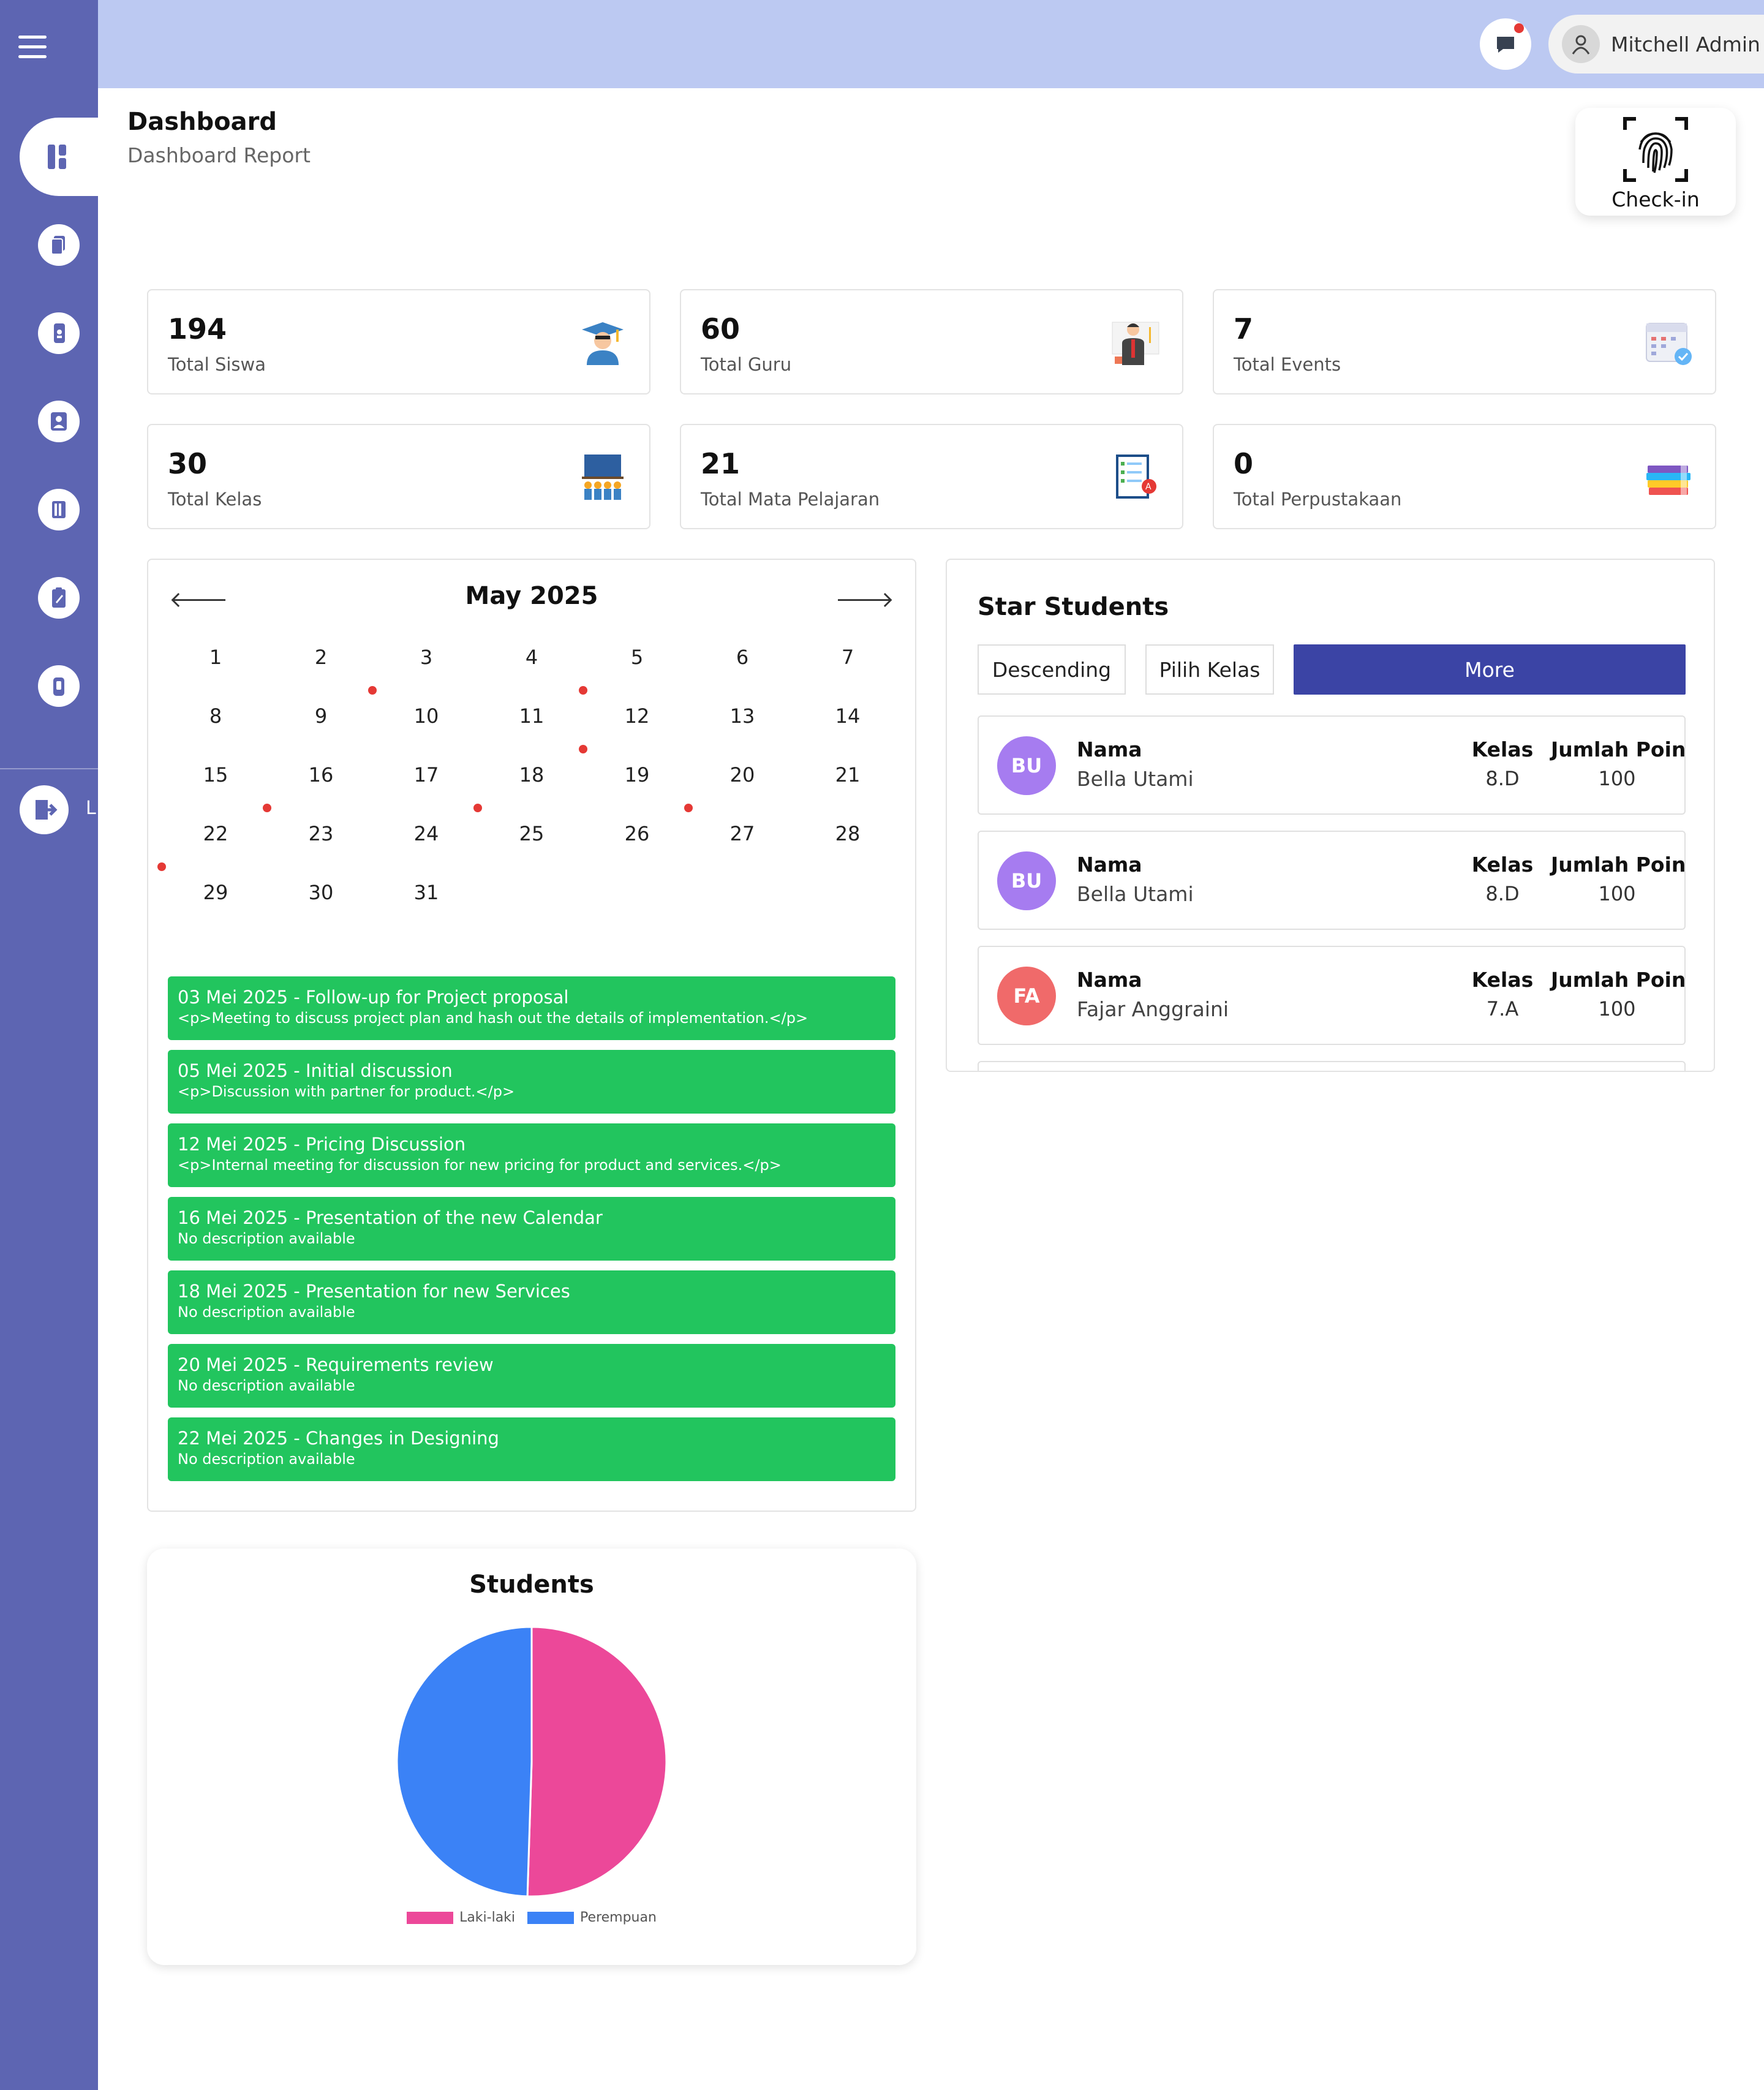 The height and width of the screenshot is (2090, 1764). Describe the element at coordinates (427, 716) in the screenshot. I see `calendar-day: 10` at that location.